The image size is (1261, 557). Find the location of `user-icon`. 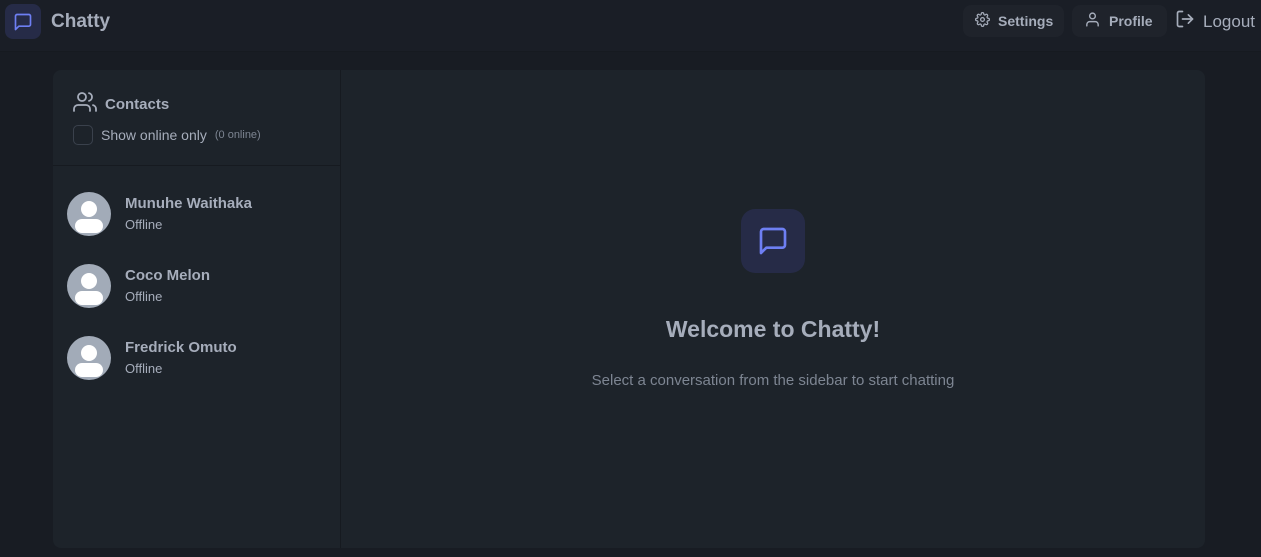

user-icon is located at coordinates (1096, 21).